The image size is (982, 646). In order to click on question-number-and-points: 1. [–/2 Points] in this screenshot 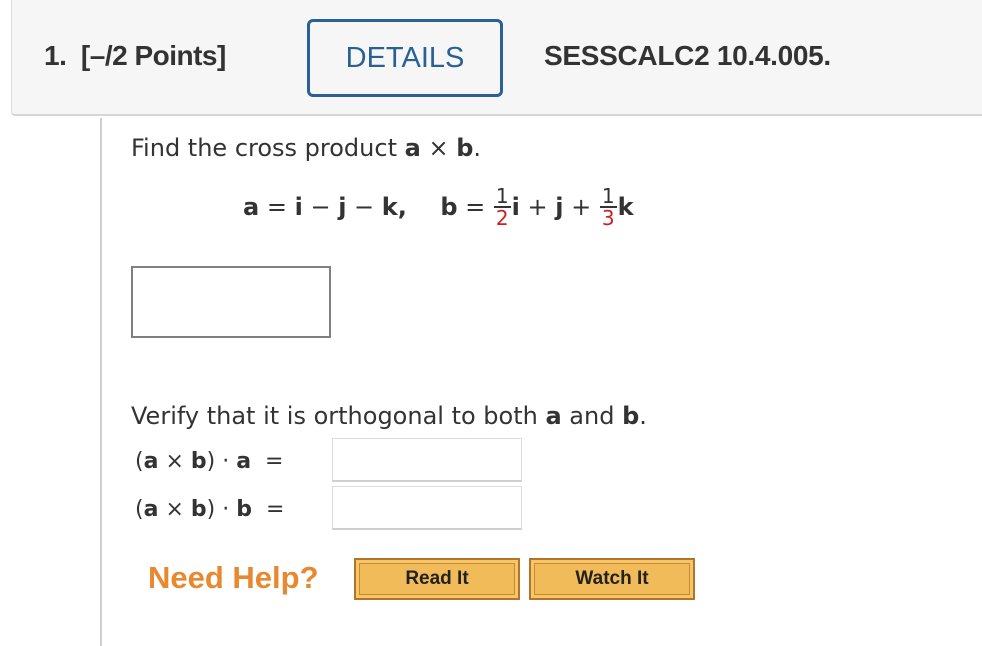, I will do `click(135, 56)`.